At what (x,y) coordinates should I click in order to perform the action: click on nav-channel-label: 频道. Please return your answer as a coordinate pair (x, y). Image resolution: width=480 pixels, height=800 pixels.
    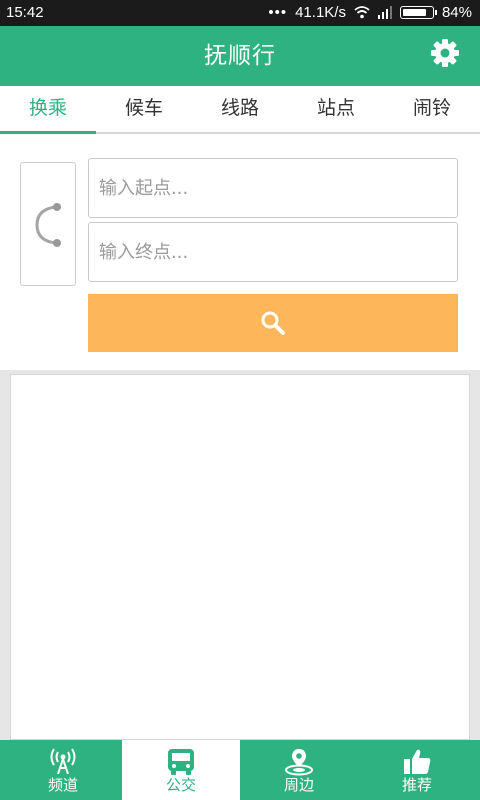
    Looking at the image, I should click on (62, 785).